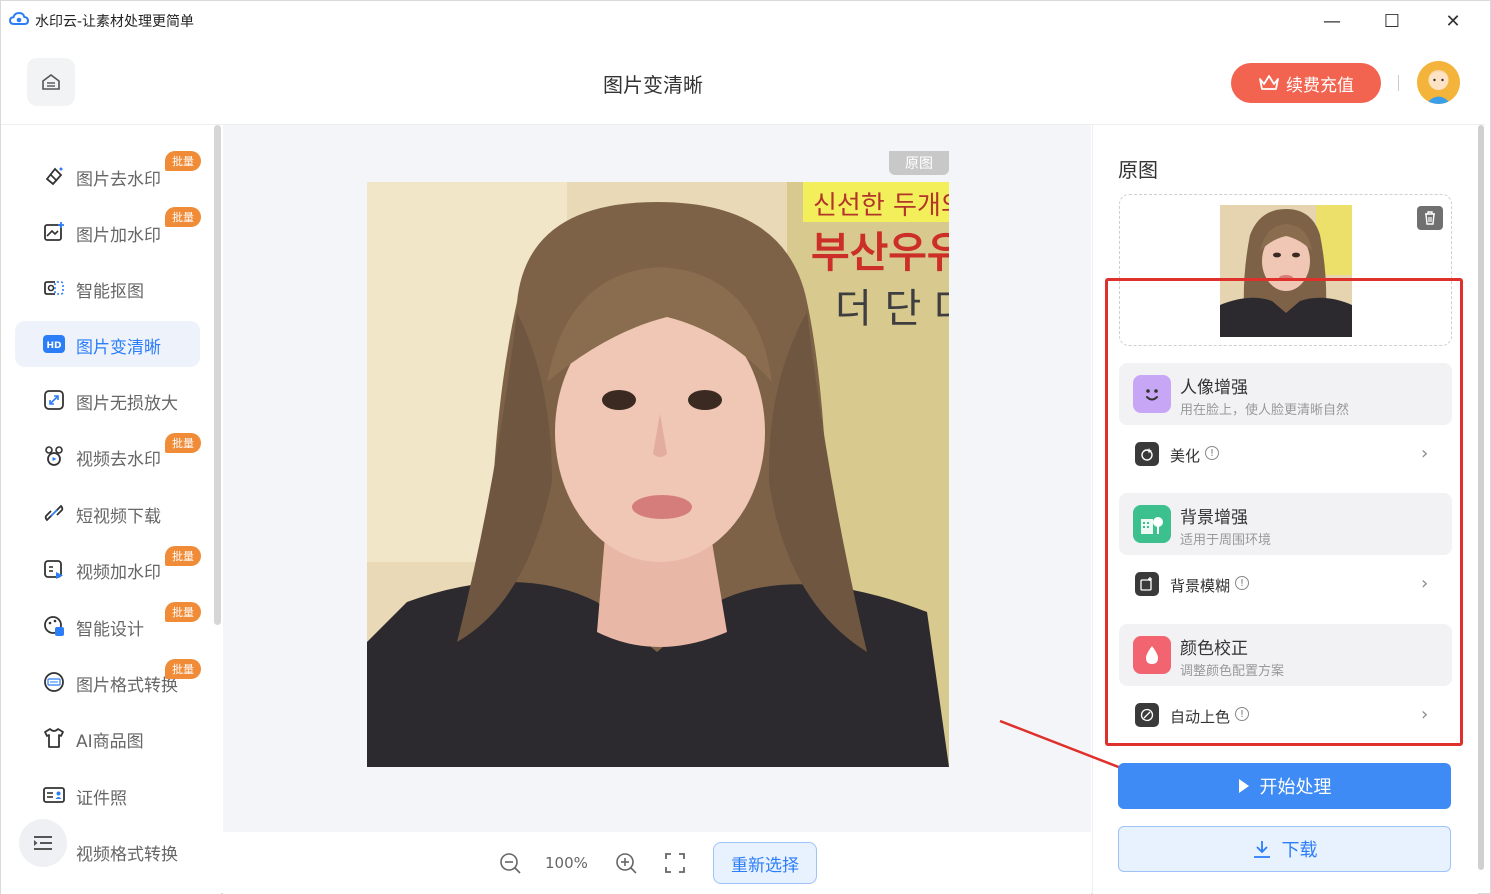  I want to click on sidebar-item-label: 视频加水印, so click(118, 573).